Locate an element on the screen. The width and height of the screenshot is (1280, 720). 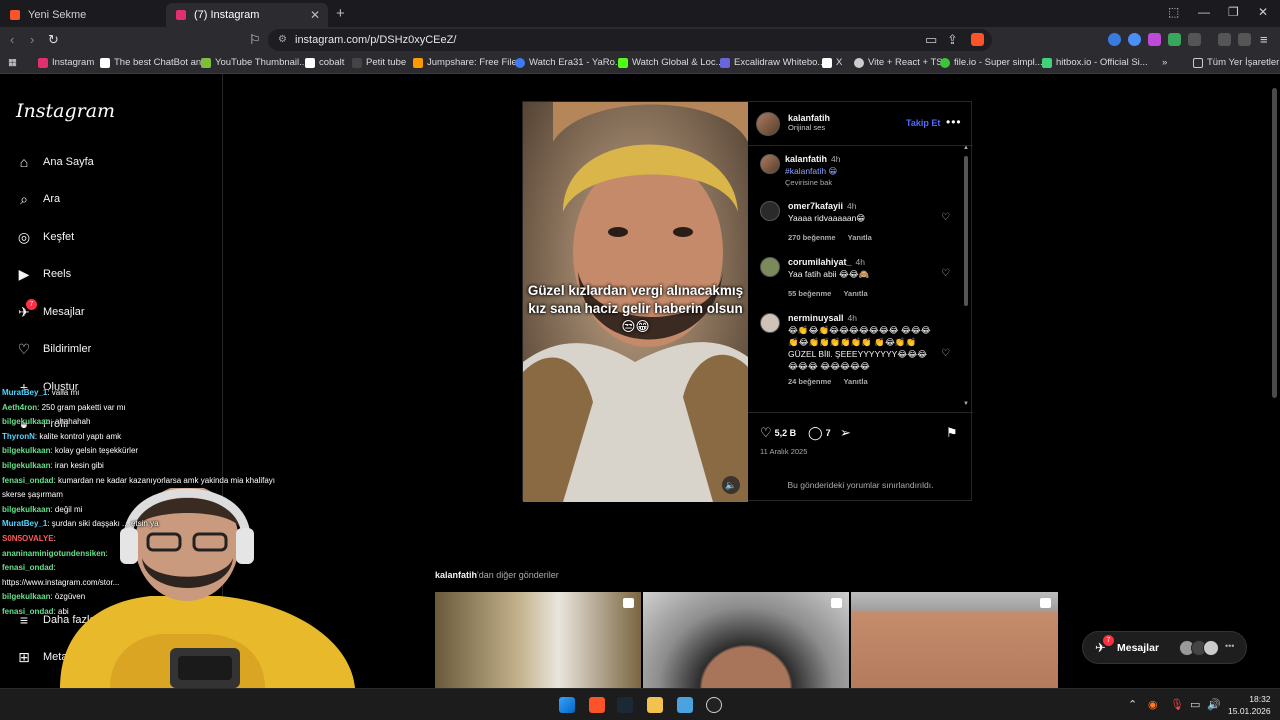
sidebar-item-search: ⌕ Ara is located at coordinates (38, 199).